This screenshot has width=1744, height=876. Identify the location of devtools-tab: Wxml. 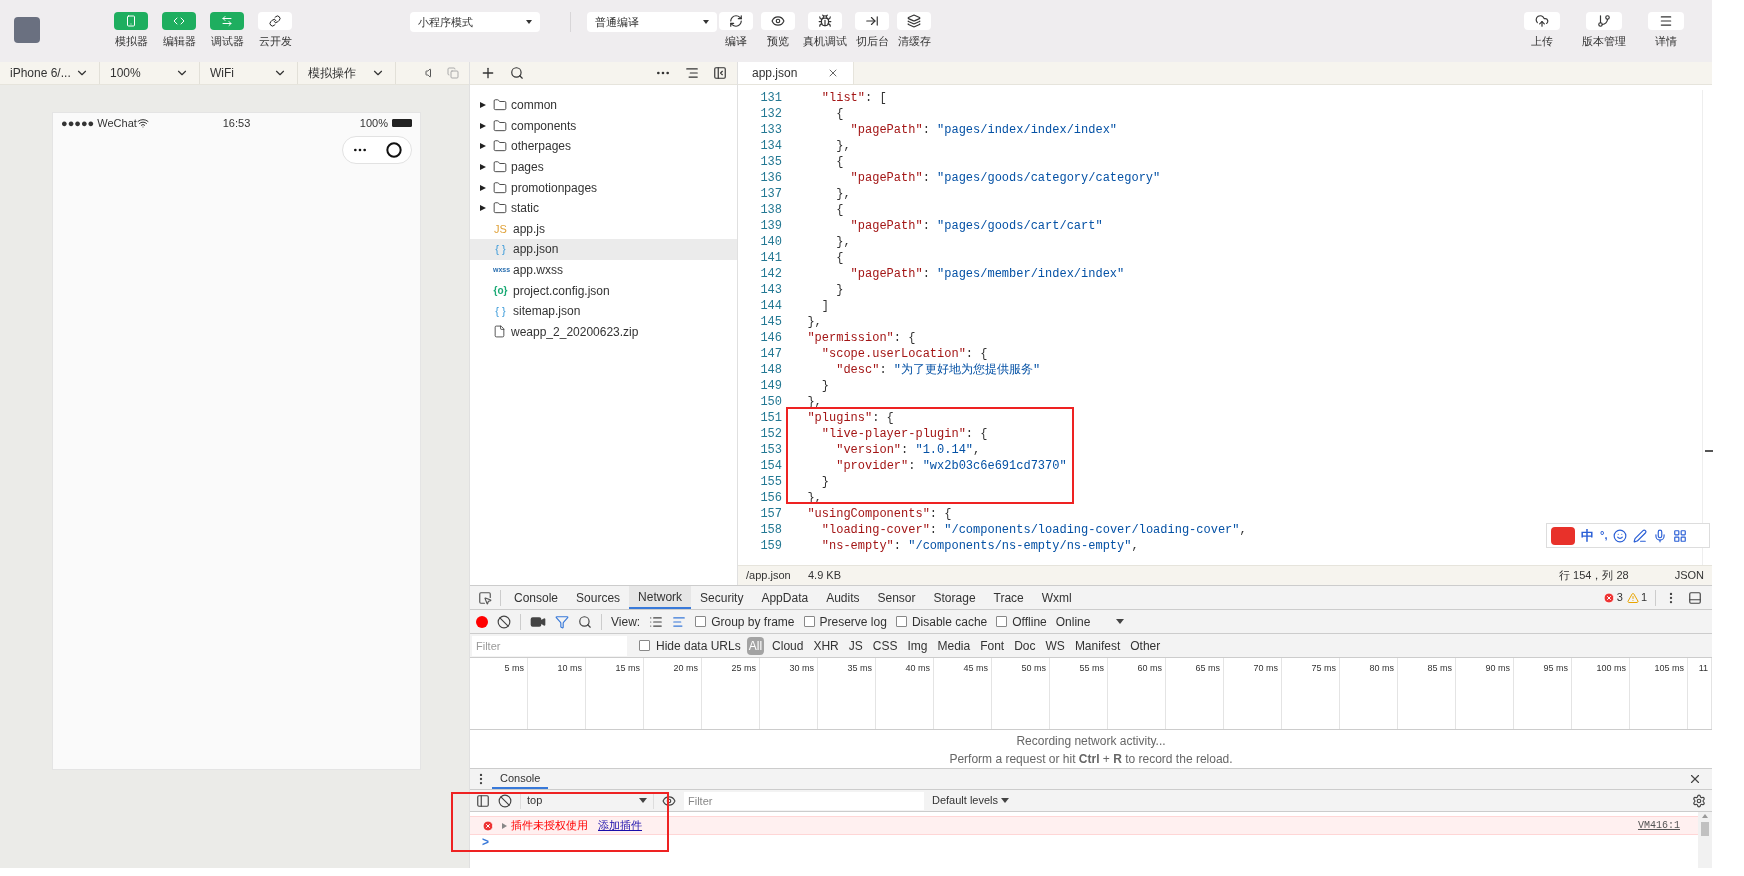
(1056, 597).